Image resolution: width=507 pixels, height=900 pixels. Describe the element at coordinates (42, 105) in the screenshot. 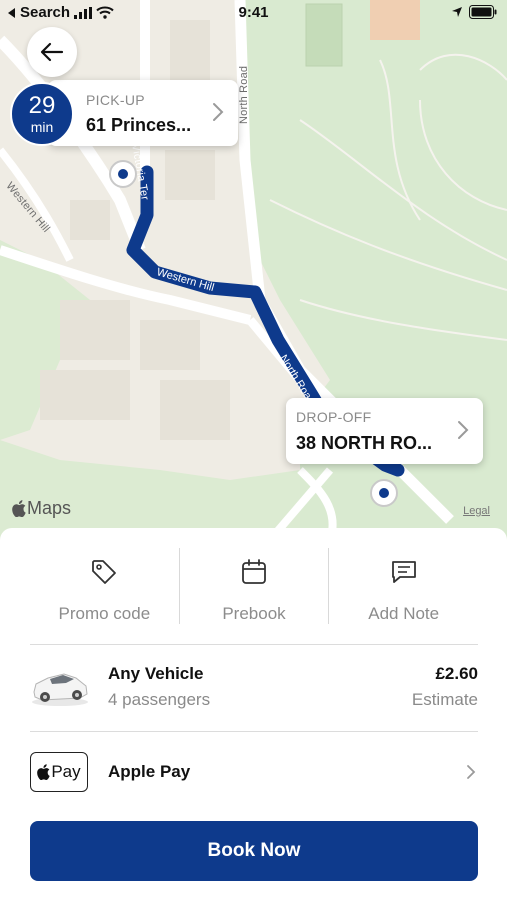

I see `eta-value: 29` at that location.